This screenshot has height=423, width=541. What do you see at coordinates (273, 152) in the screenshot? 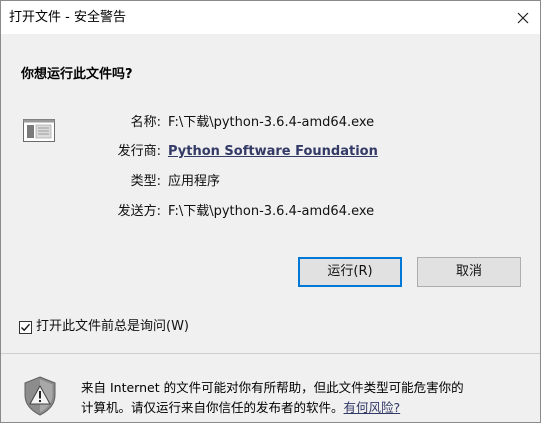
I see `publisher-link: Python Software Foundation` at bounding box center [273, 152].